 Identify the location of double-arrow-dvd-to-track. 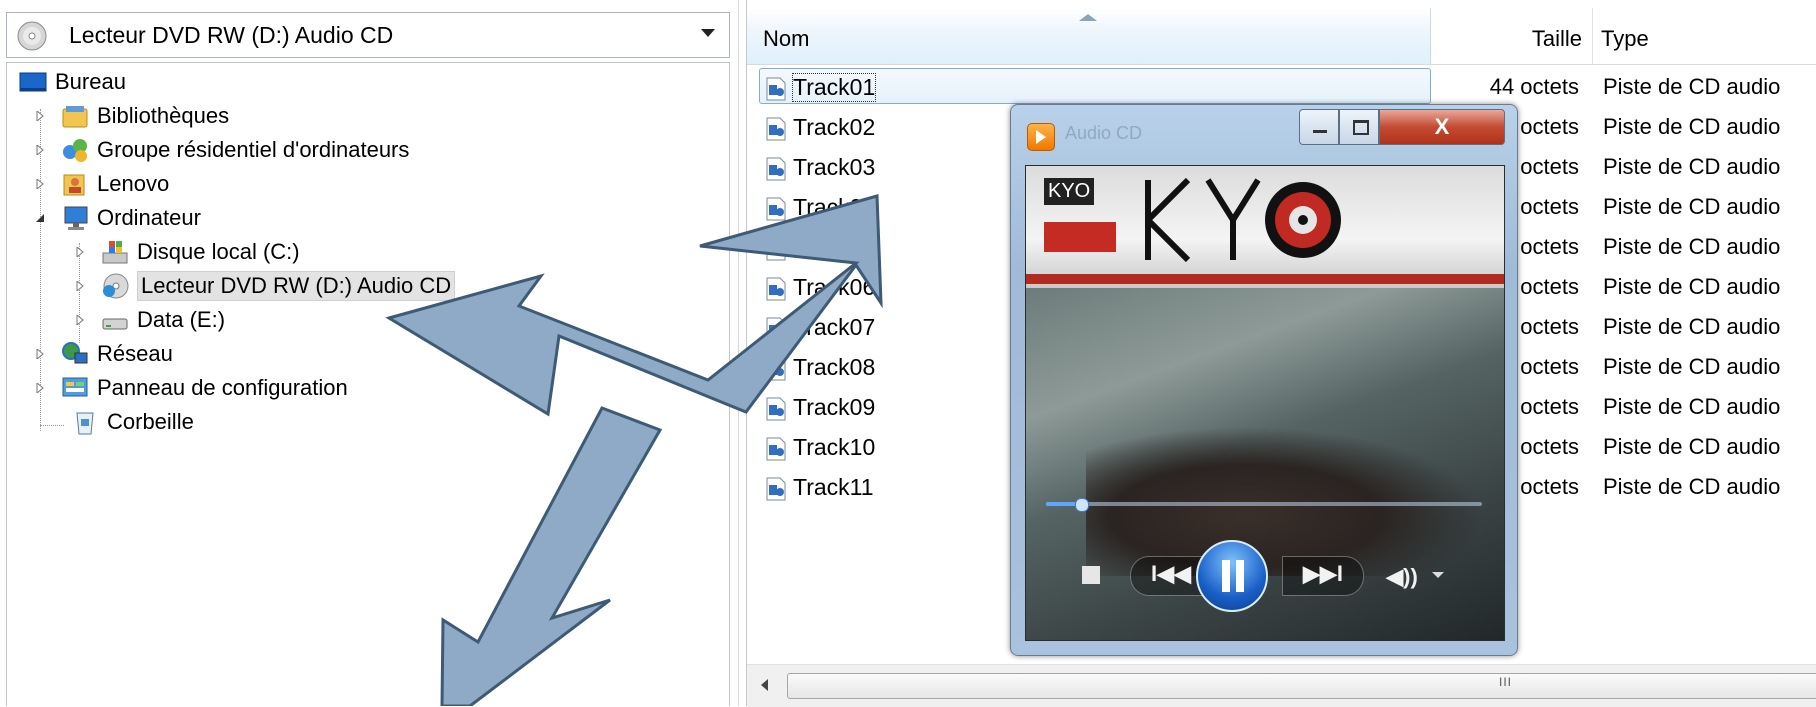
(634, 305).